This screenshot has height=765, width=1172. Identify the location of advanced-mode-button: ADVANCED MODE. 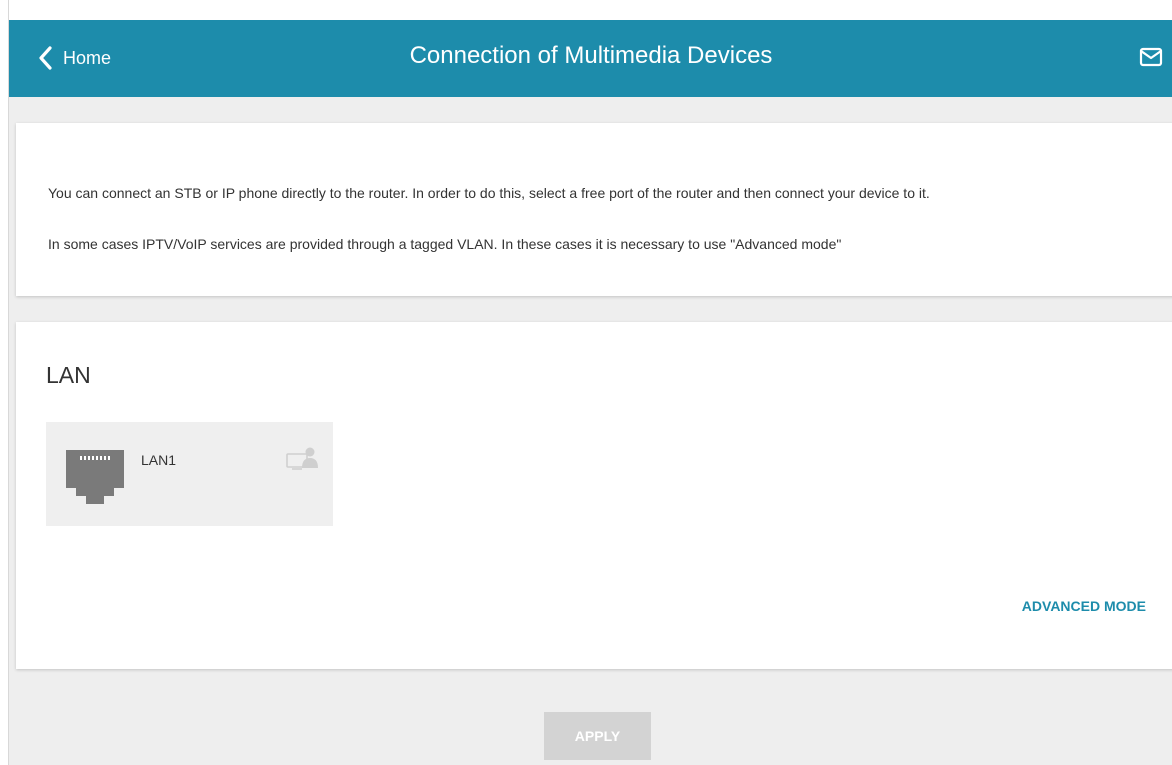
(1084, 606).